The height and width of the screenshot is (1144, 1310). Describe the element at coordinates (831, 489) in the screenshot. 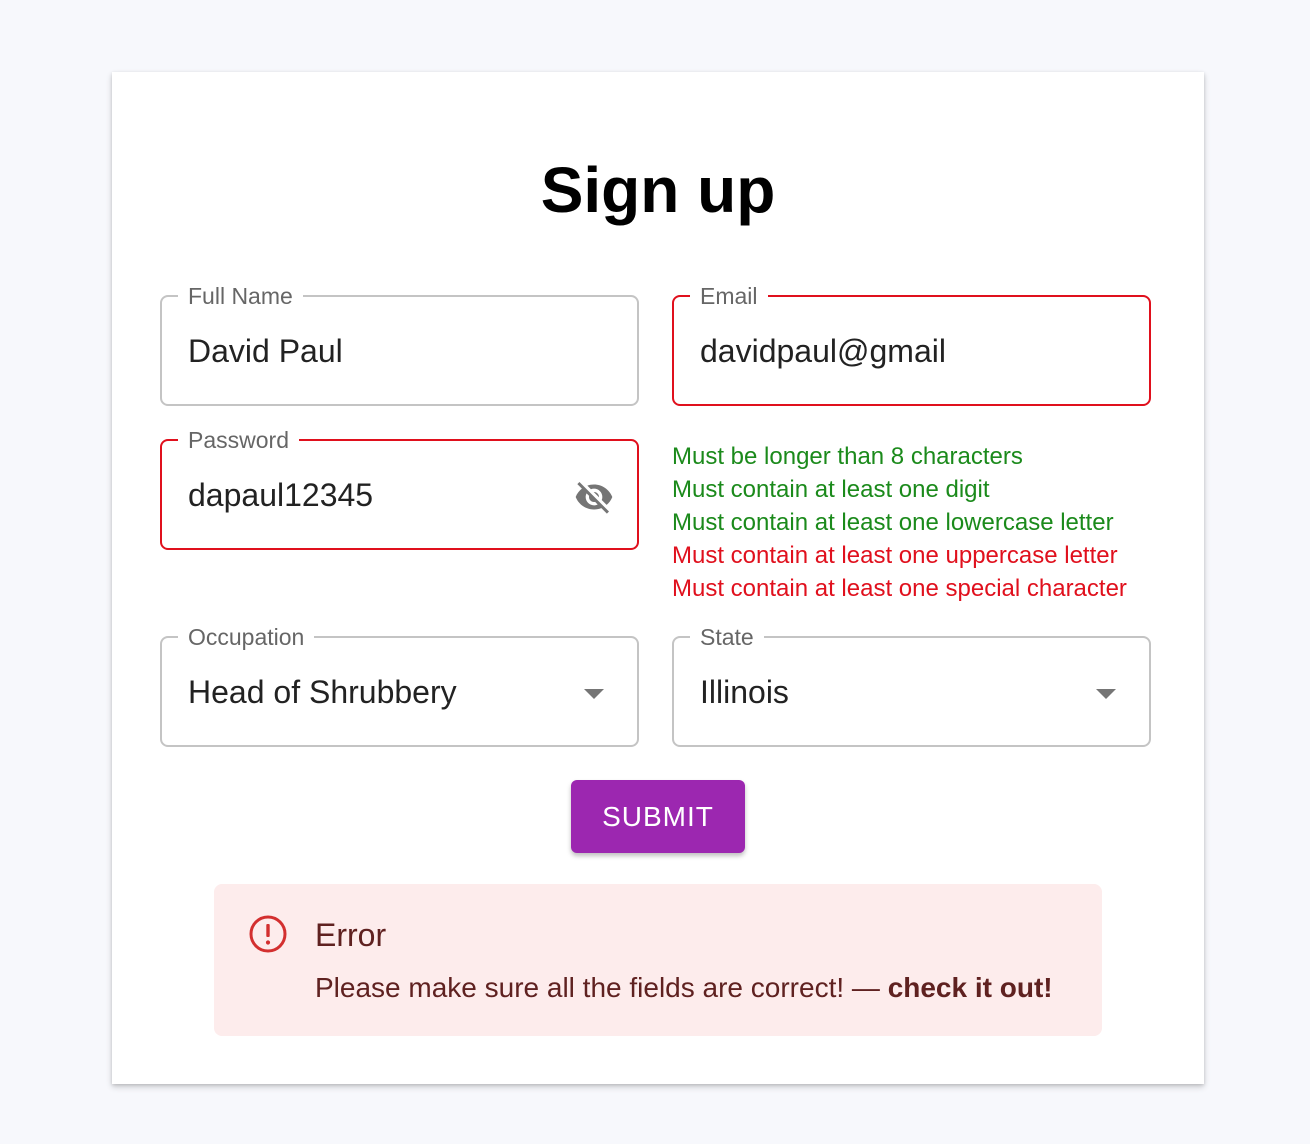

I see `rule-digit: Must contain at least one digit` at that location.